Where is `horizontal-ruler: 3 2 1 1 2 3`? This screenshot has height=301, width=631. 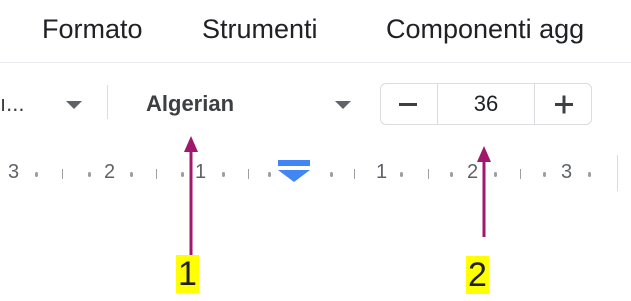
horizontal-ruler: 3 2 1 1 2 3 is located at coordinates (315, 173).